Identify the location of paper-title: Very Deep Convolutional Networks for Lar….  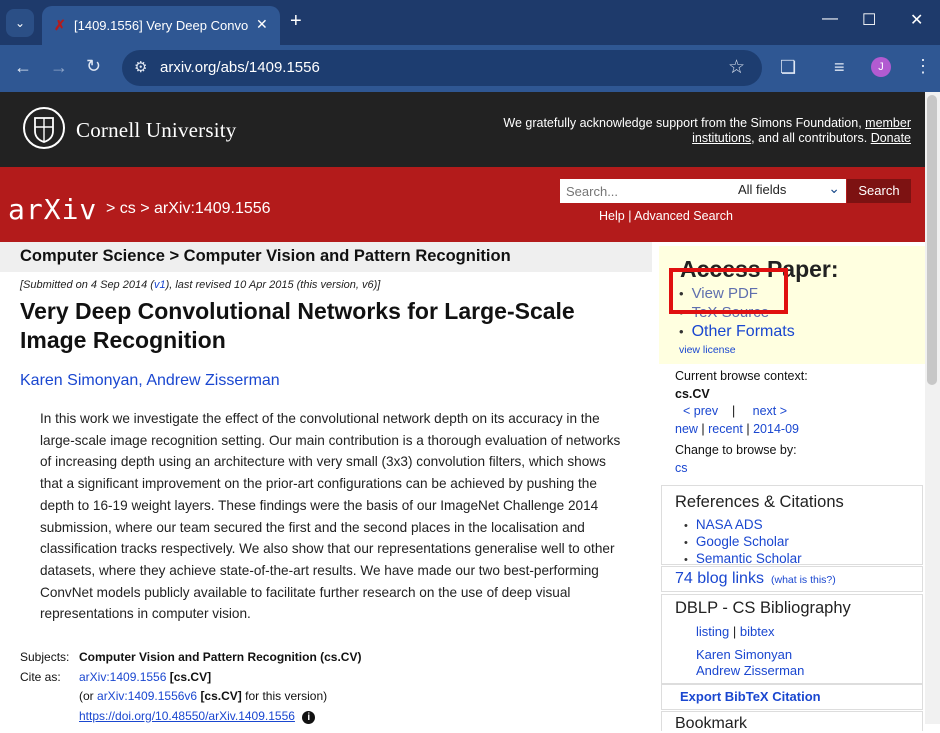
(297, 325).